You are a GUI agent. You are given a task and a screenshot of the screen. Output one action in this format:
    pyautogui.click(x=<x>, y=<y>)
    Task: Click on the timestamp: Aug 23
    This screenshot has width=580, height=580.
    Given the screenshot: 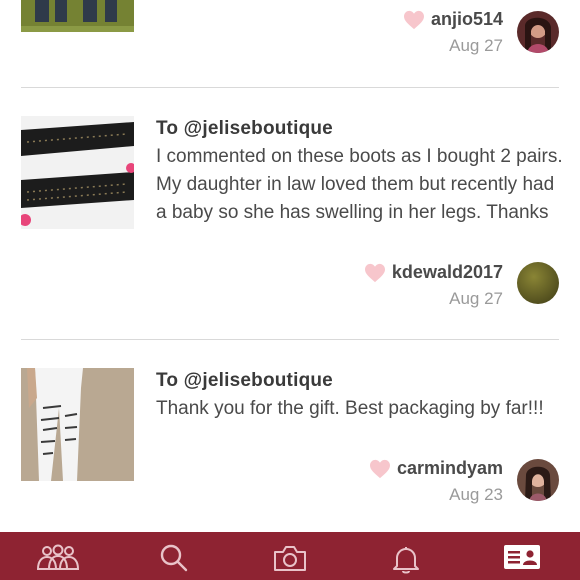 What is the action you would take?
    pyautogui.click(x=476, y=494)
    